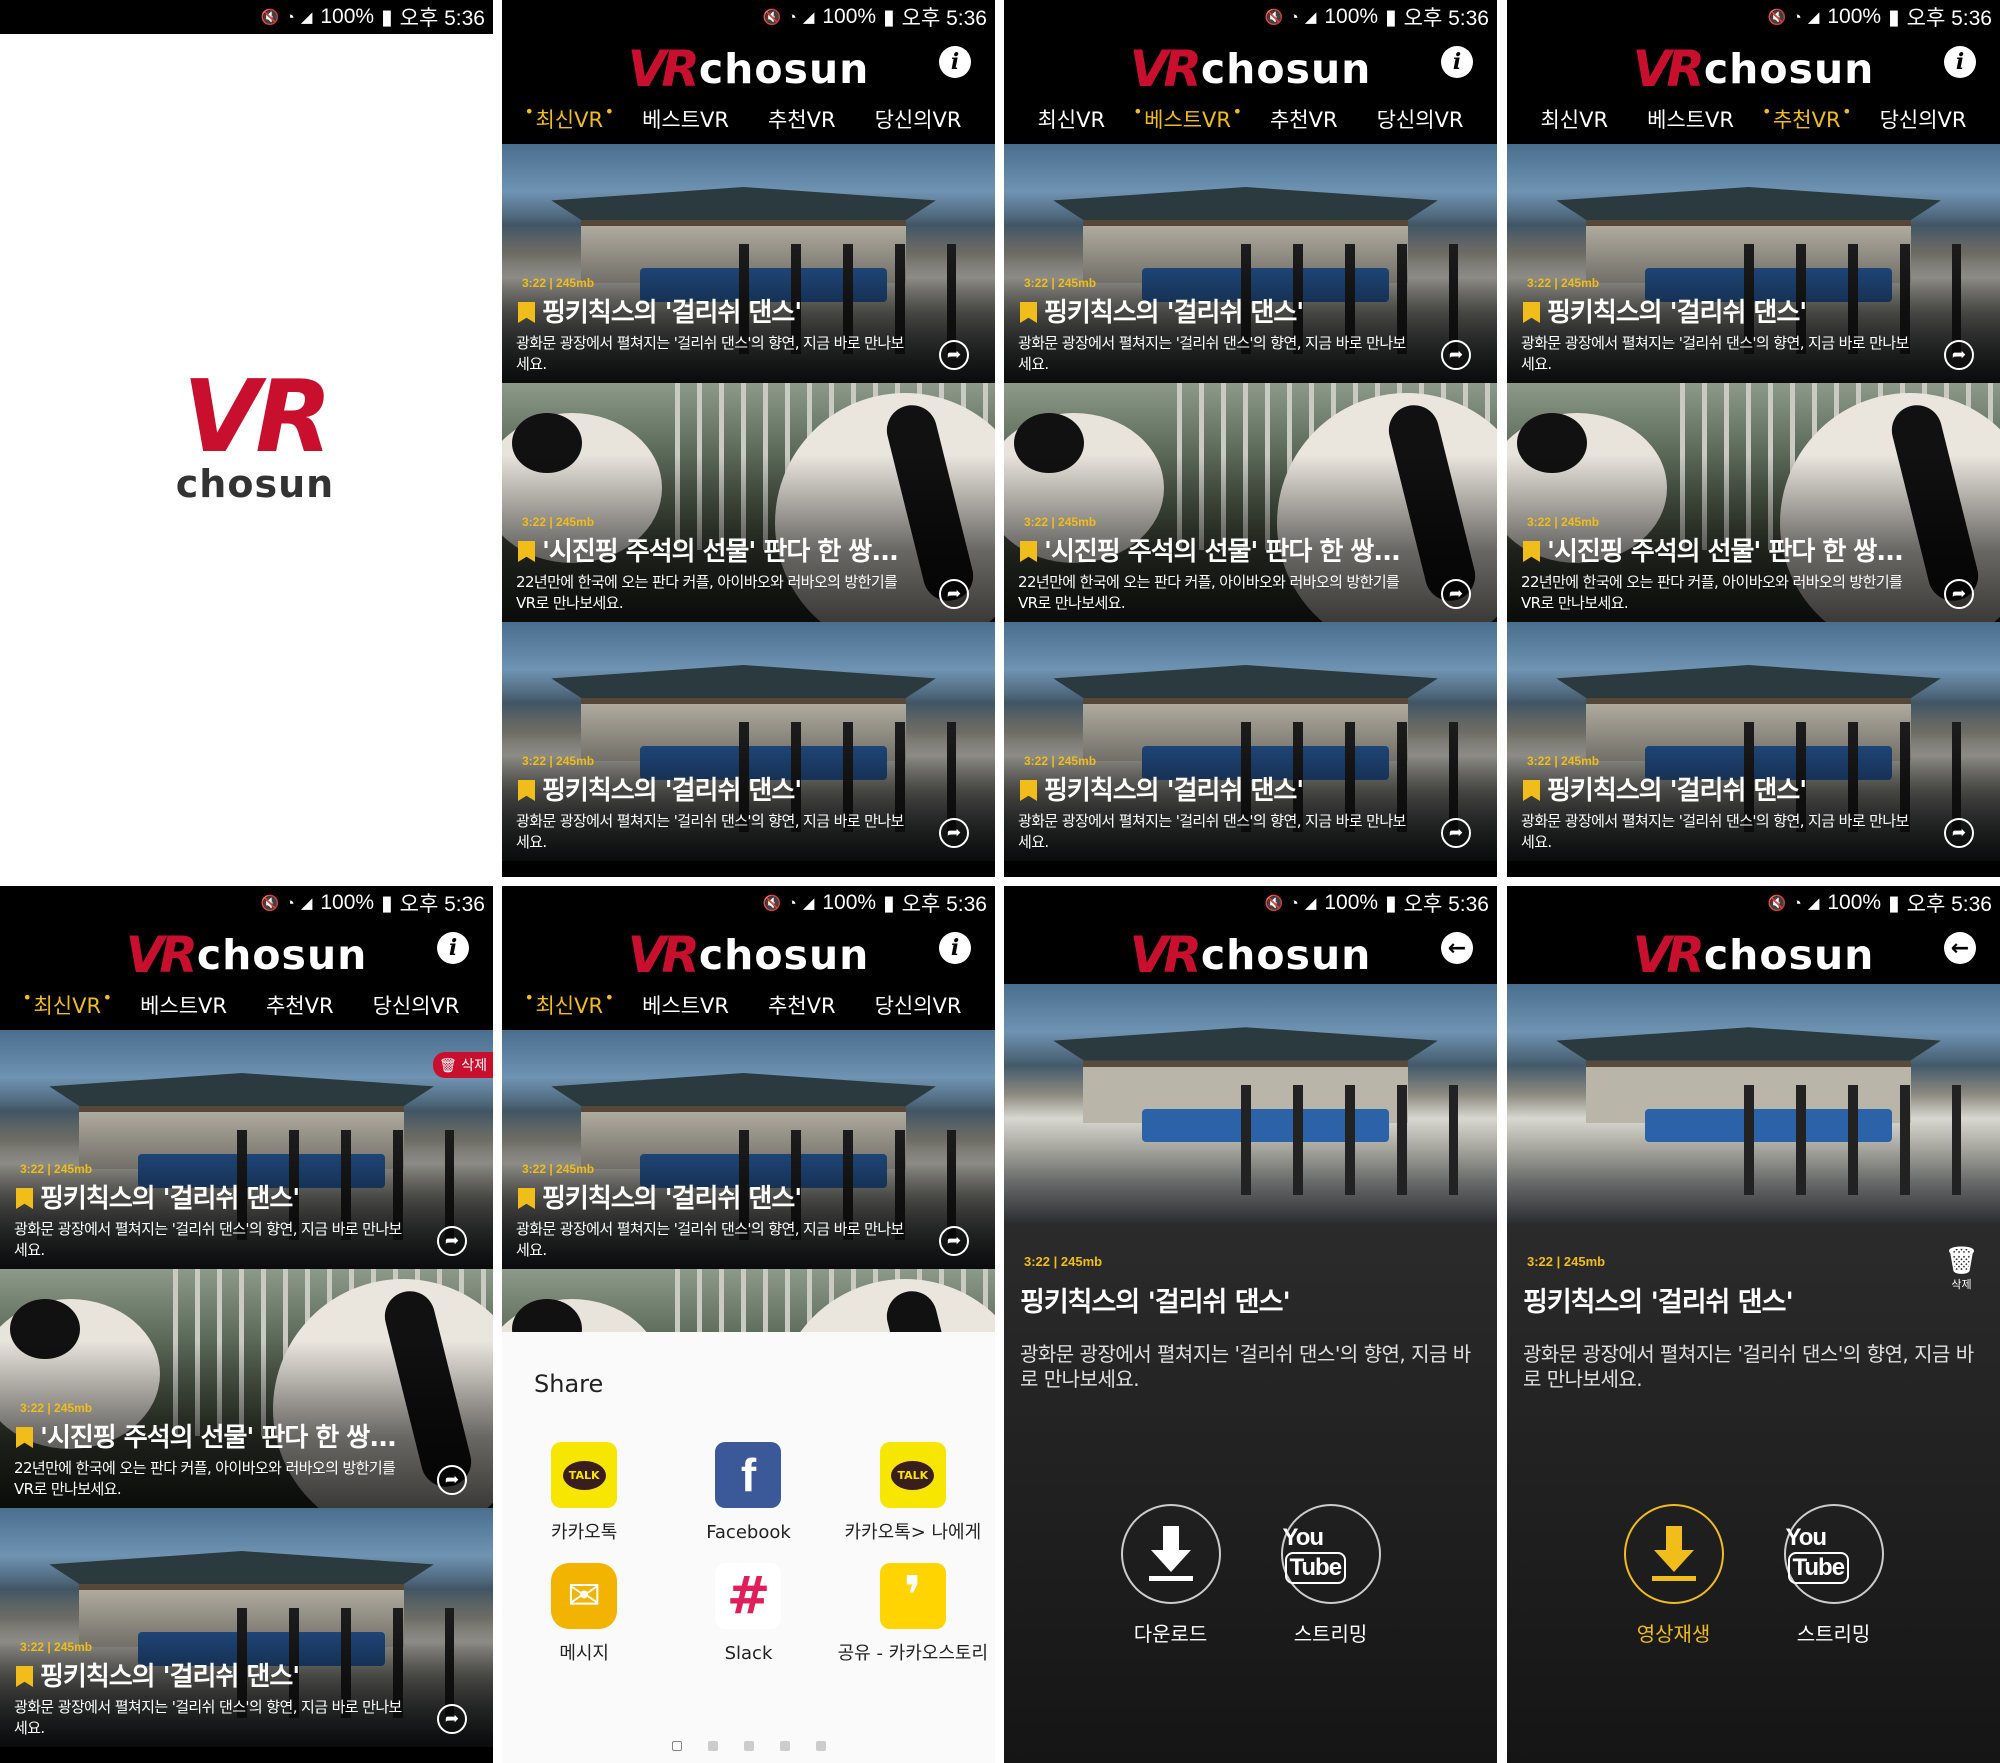 Image resolution: width=2000 pixels, height=1763 pixels. I want to click on play-button: 영상재생, so click(1673, 1575).